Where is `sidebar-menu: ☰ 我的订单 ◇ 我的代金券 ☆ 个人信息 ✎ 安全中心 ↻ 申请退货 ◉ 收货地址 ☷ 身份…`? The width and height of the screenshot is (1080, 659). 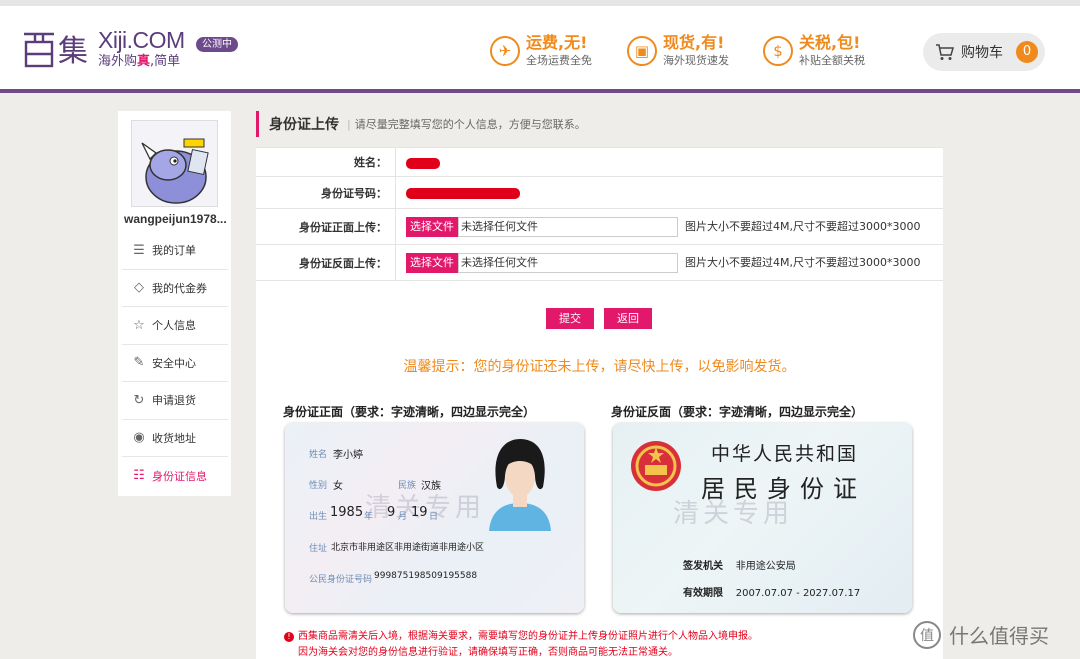
sidebar-menu: ☰ 我的订单 ◇ 我的代金券 ☆ 个人信息 ✎ 安全中心 ↻ 申请退货 ◉ 收货地址 ☷ 身份… is located at coordinates (175, 363).